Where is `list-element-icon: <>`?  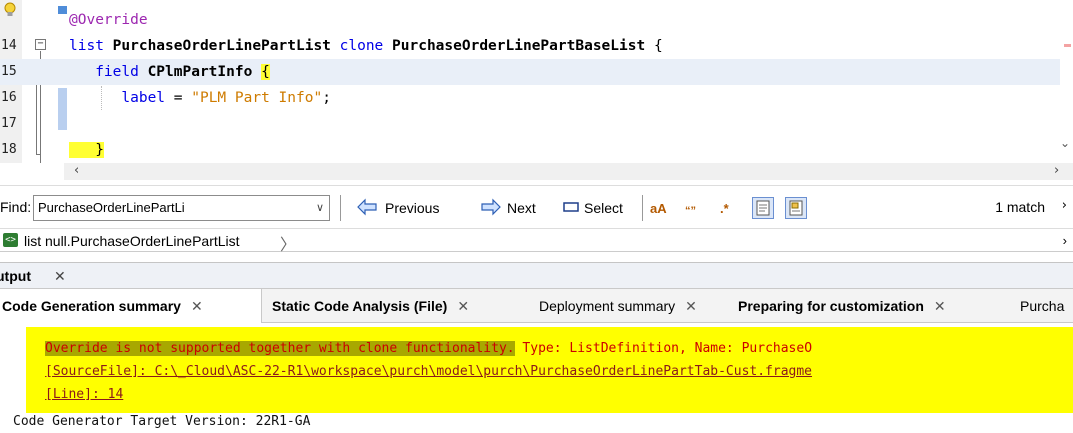
list-element-icon: <> is located at coordinates (10, 240).